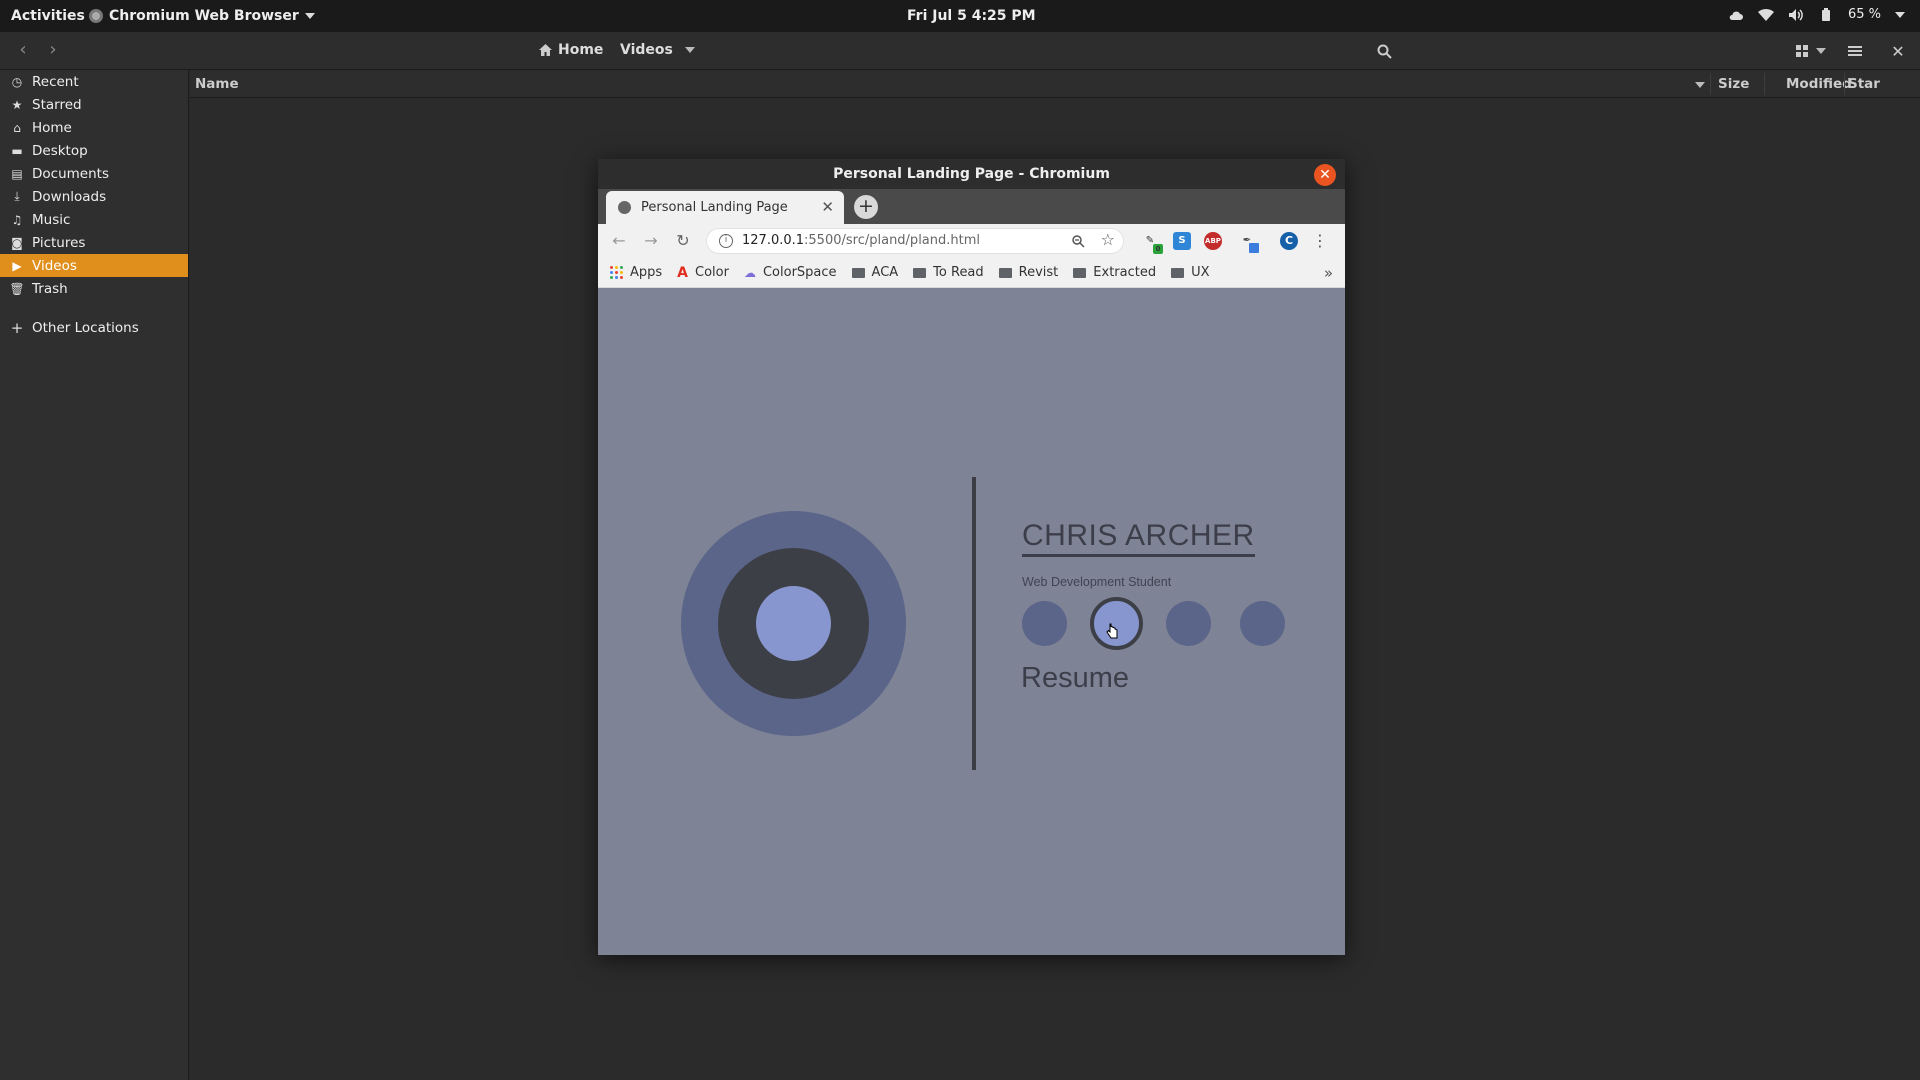 Image resolution: width=1920 pixels, height=1080 pixels. Describe the element at coordinates (202, 16) in the screenshot. I see `app-menu: Chromium Web Browser` at that location.